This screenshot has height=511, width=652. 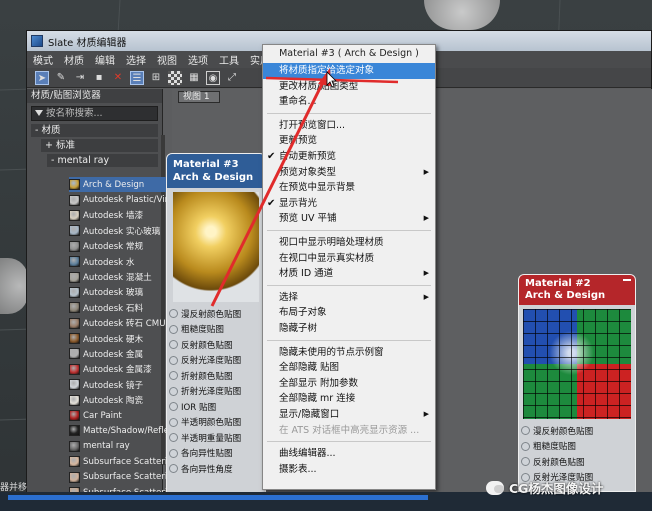 I want to click on context-menu-item: ✔ 显示背光, so click(x=349, y=204).